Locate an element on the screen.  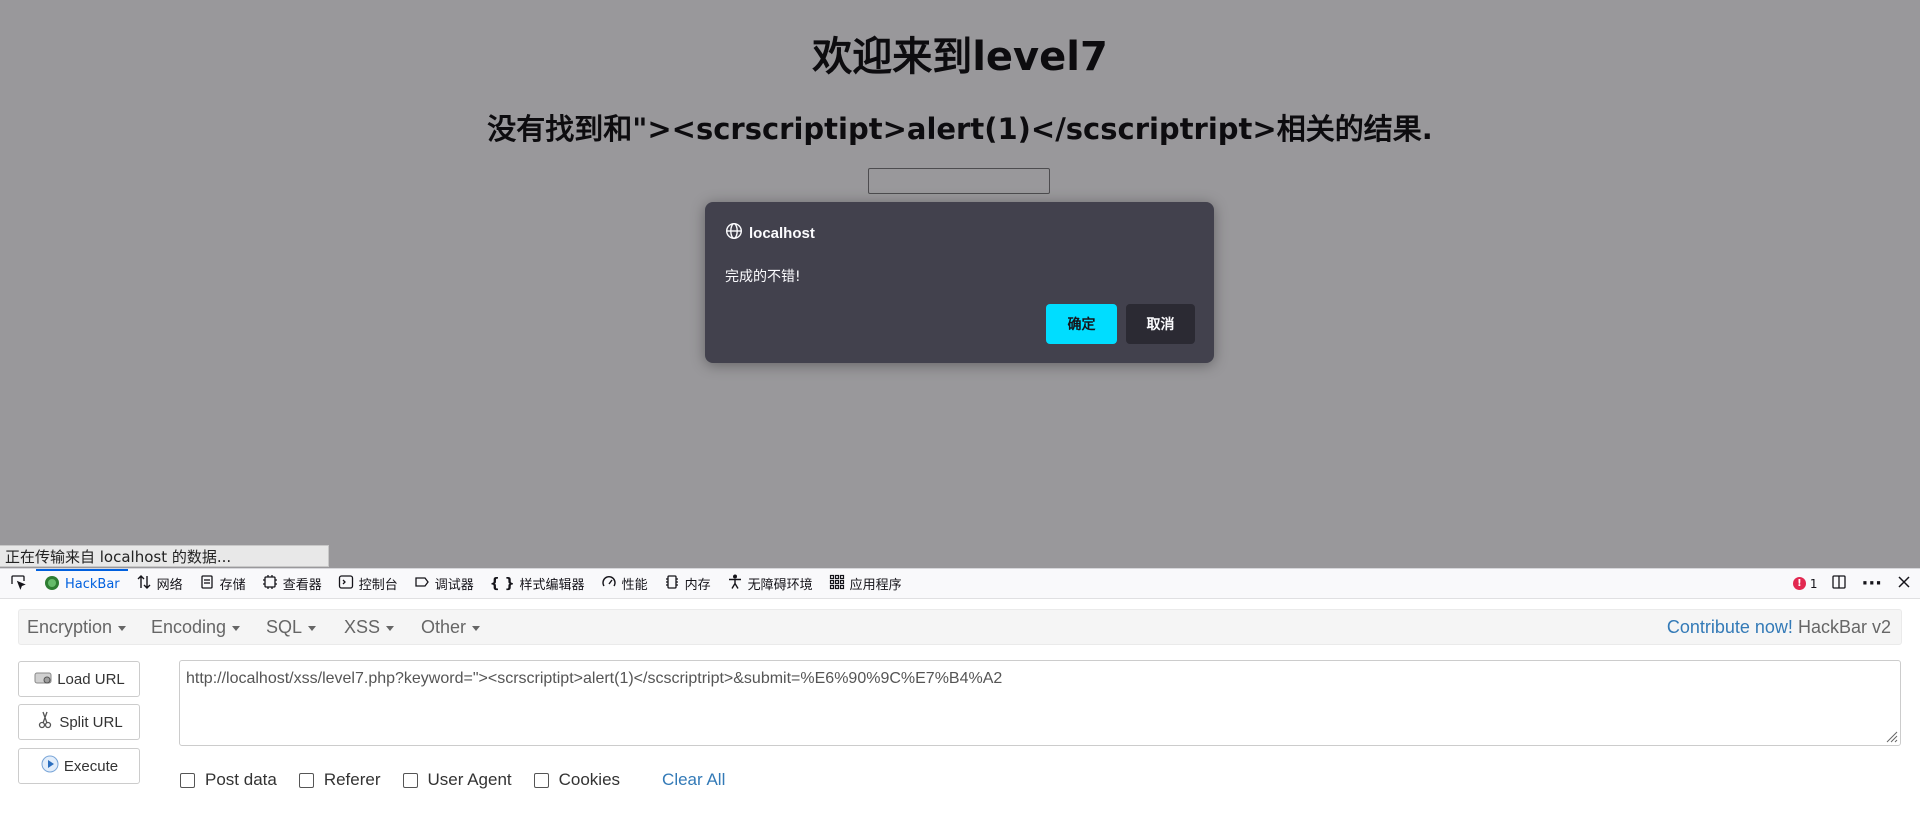
tab-hackbar: HackBar is located at coordinates (82, 583).